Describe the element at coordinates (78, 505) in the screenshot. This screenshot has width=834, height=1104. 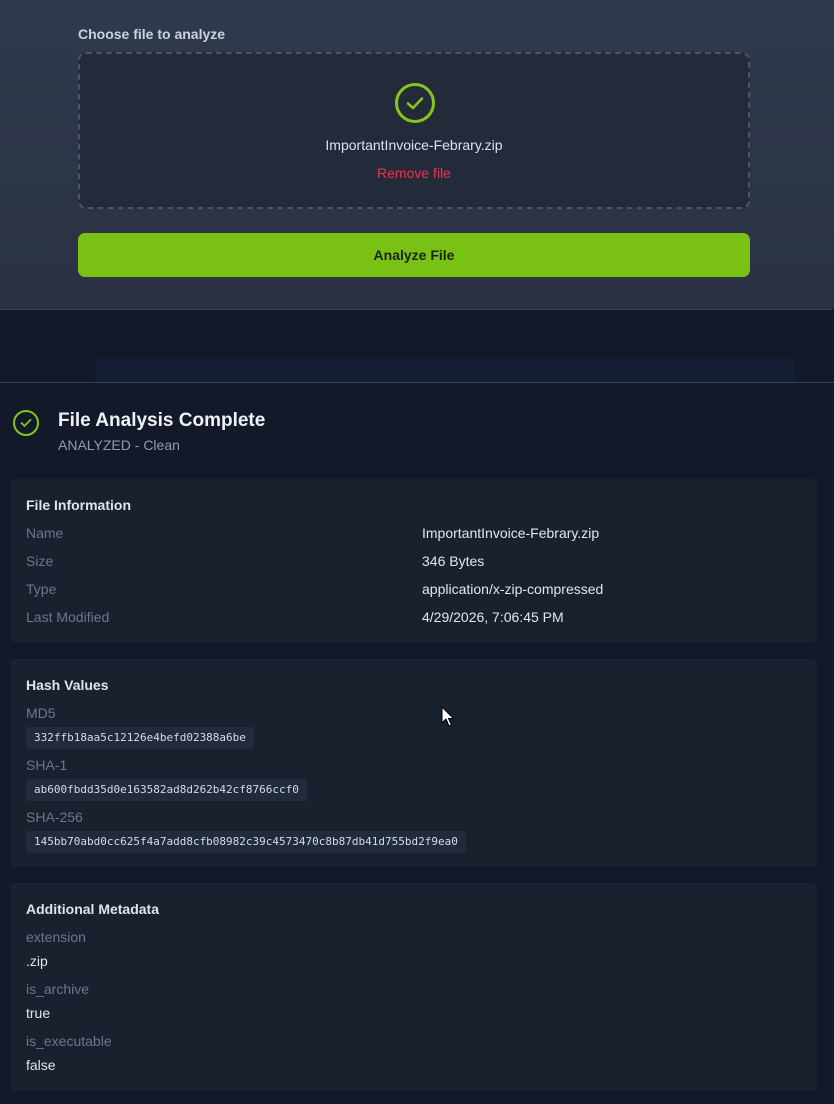
I see `panel-title: File Information` at that location.